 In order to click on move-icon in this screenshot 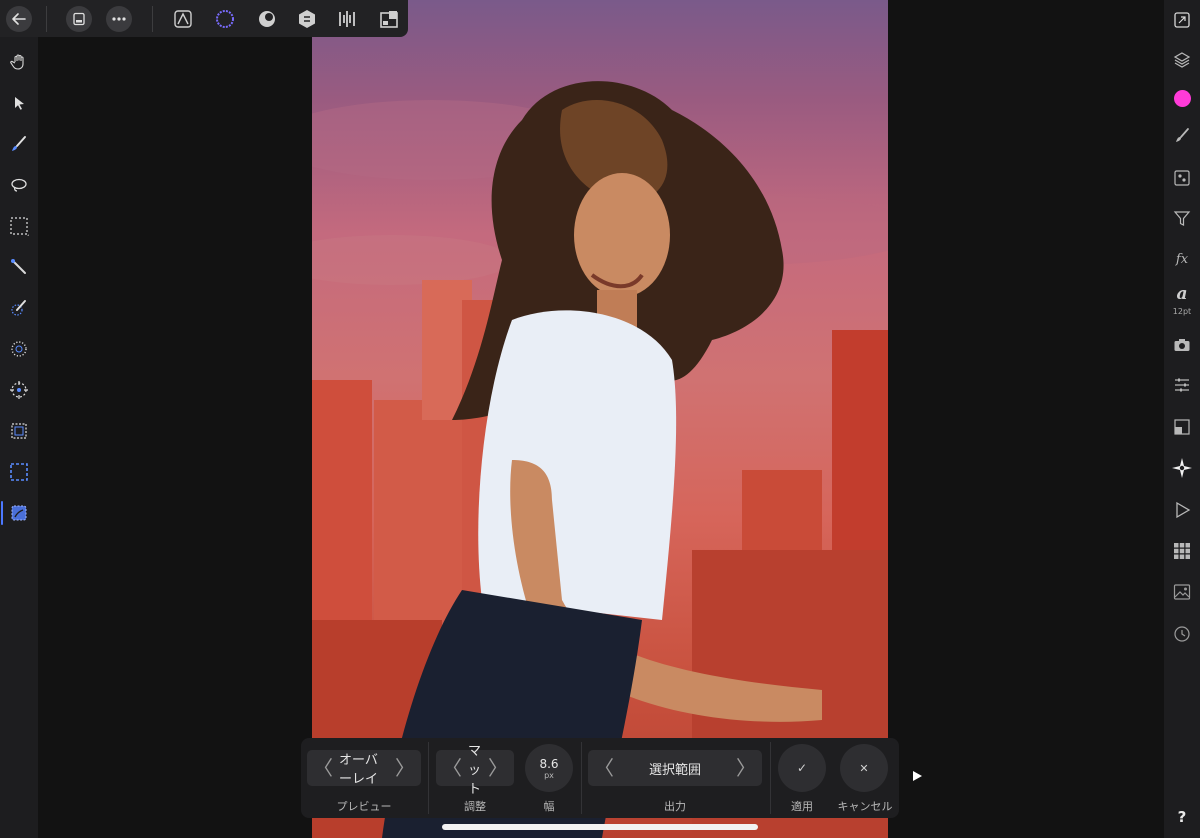, I will do `click(19, 103)`.